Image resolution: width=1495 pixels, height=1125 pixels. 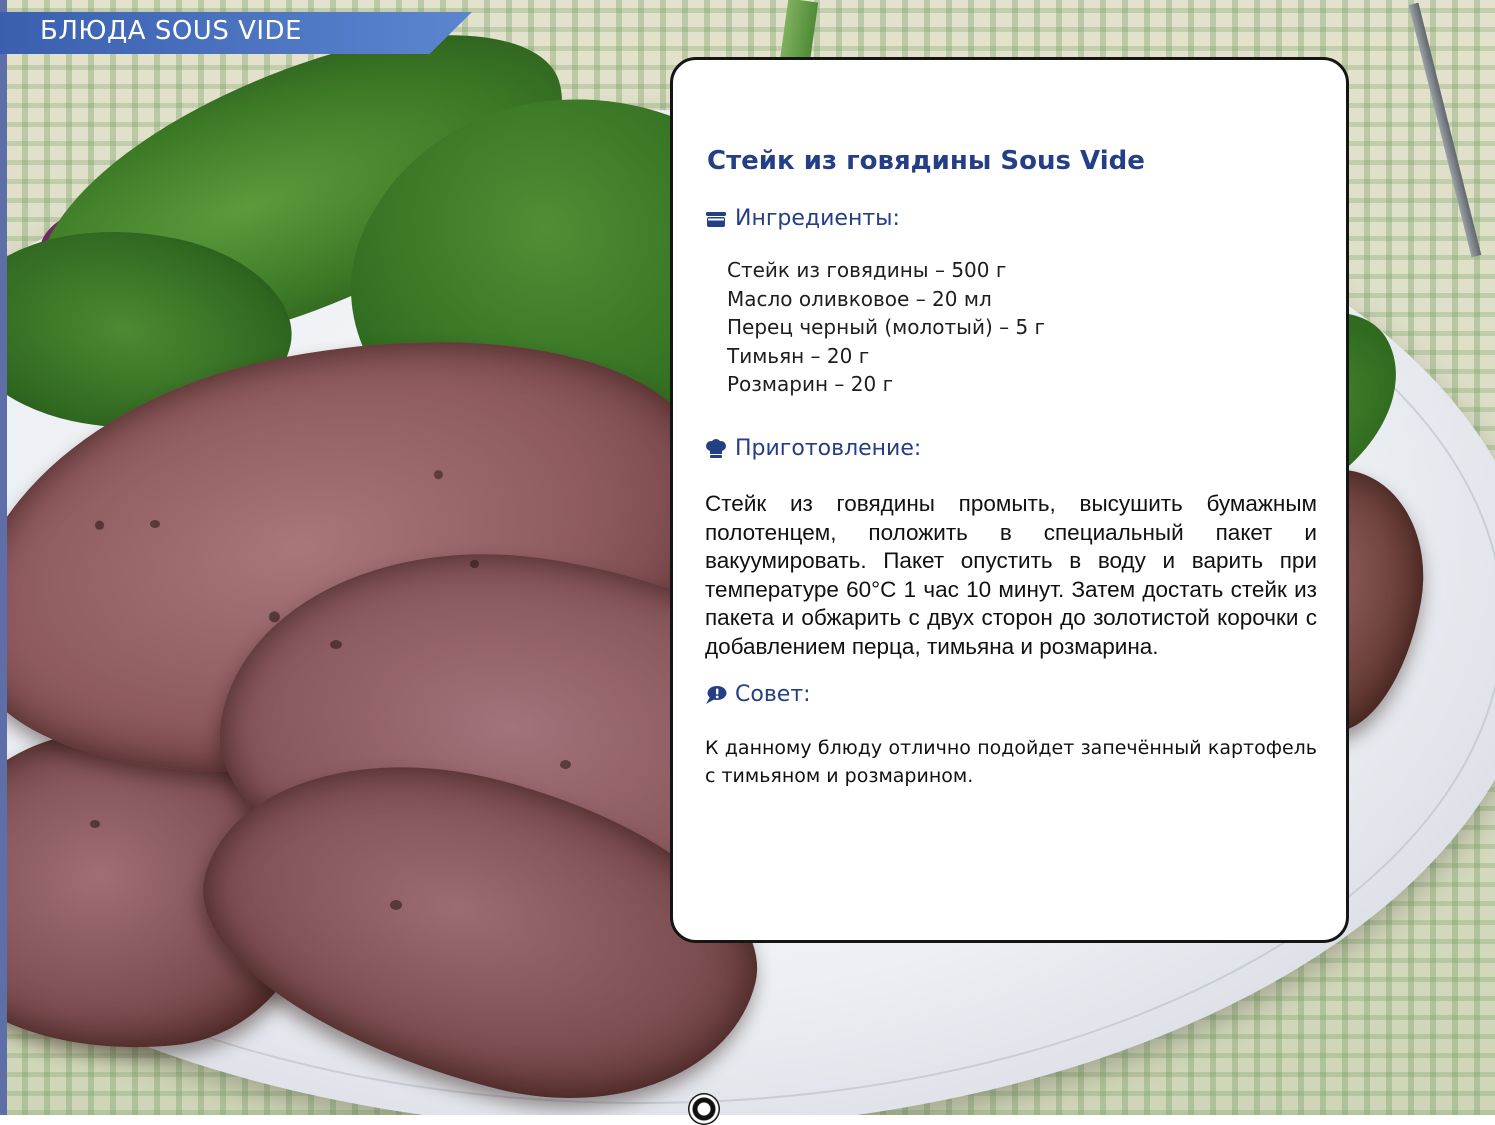 What do you see at coordinates (716, 695) in the screenshot?
I see `speech-bubble-icon` at bounding box center [716, 695].